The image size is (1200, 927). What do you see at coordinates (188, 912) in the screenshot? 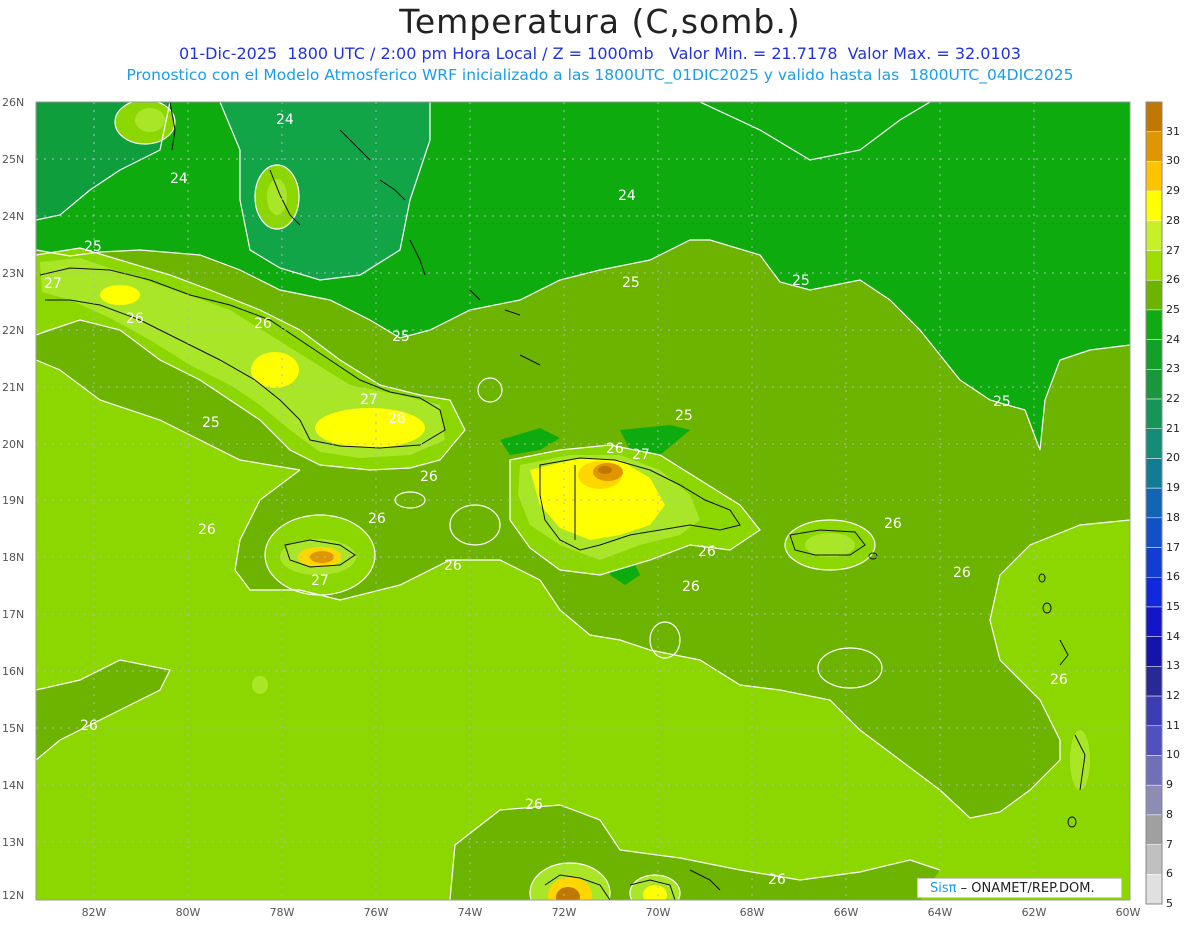
I see `lon-label: 80W` at bounding box center [188, 912].